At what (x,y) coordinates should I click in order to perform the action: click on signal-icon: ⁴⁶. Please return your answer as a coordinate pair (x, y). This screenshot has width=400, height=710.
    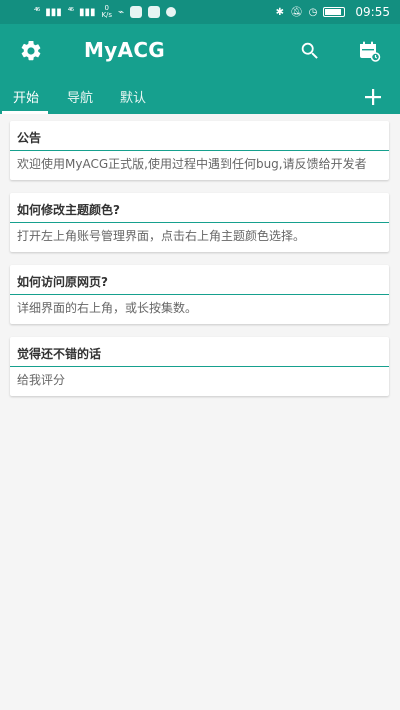
    Looking at the image, I should click on (37, 12).